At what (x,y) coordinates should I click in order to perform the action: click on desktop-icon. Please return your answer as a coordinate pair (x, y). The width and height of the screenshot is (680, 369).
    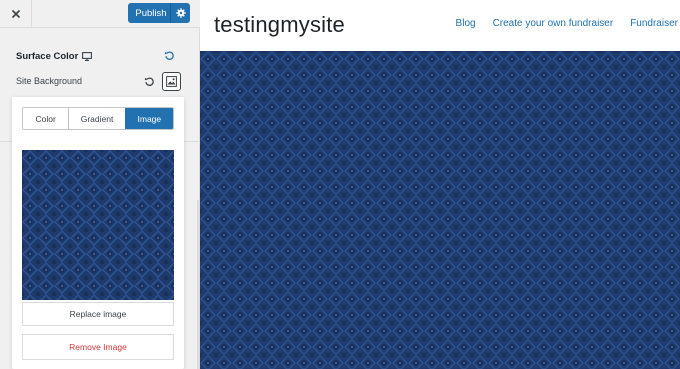
    Looking at the image, I should click on (87, 56).